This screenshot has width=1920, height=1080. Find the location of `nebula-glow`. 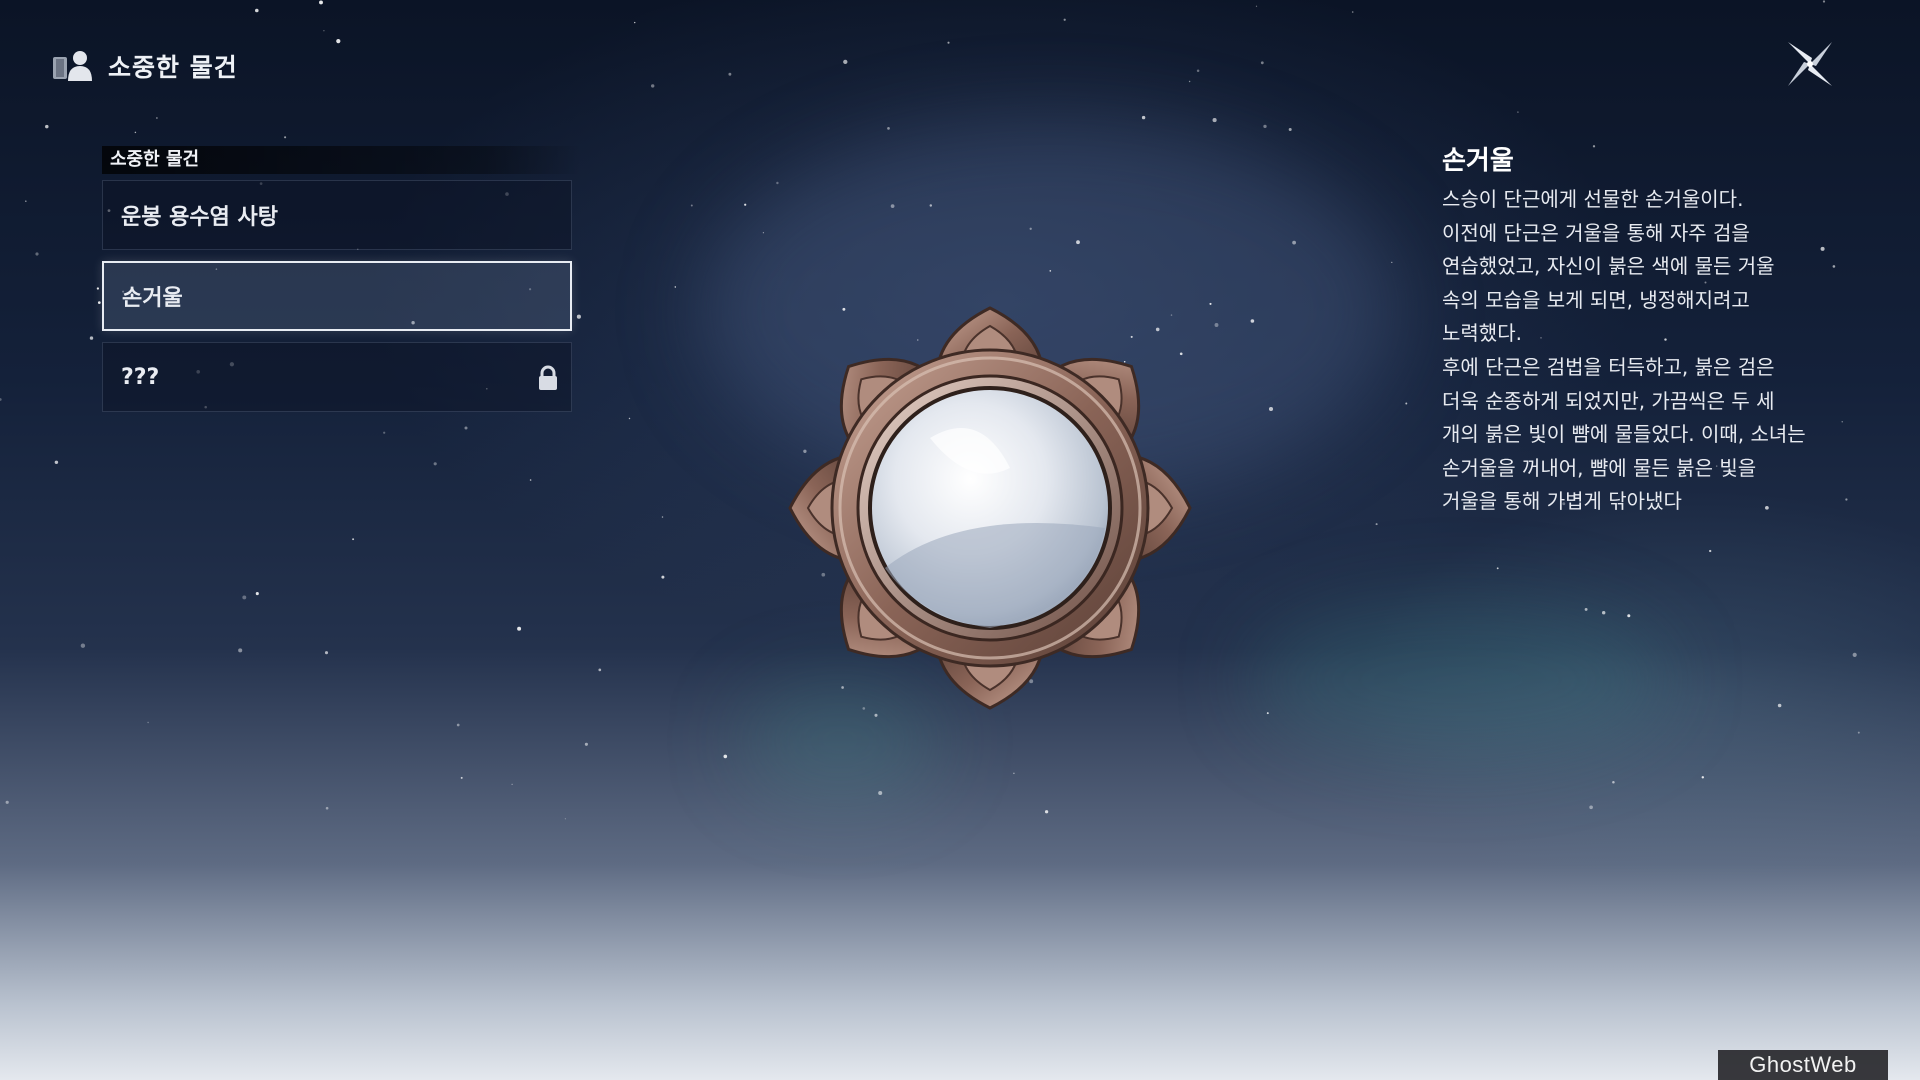

nebula-glow is located at coordinates (1460, 680).